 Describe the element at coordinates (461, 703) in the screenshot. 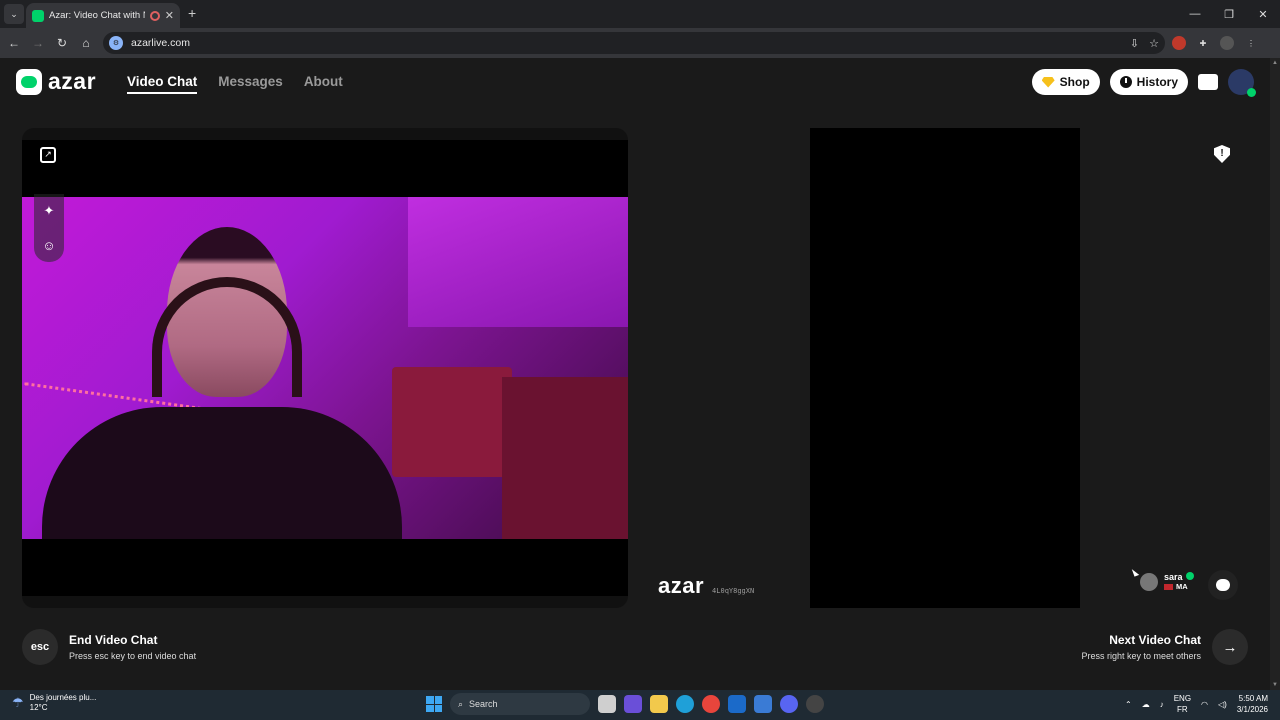

I see `search-icon: ⌕` at that location.